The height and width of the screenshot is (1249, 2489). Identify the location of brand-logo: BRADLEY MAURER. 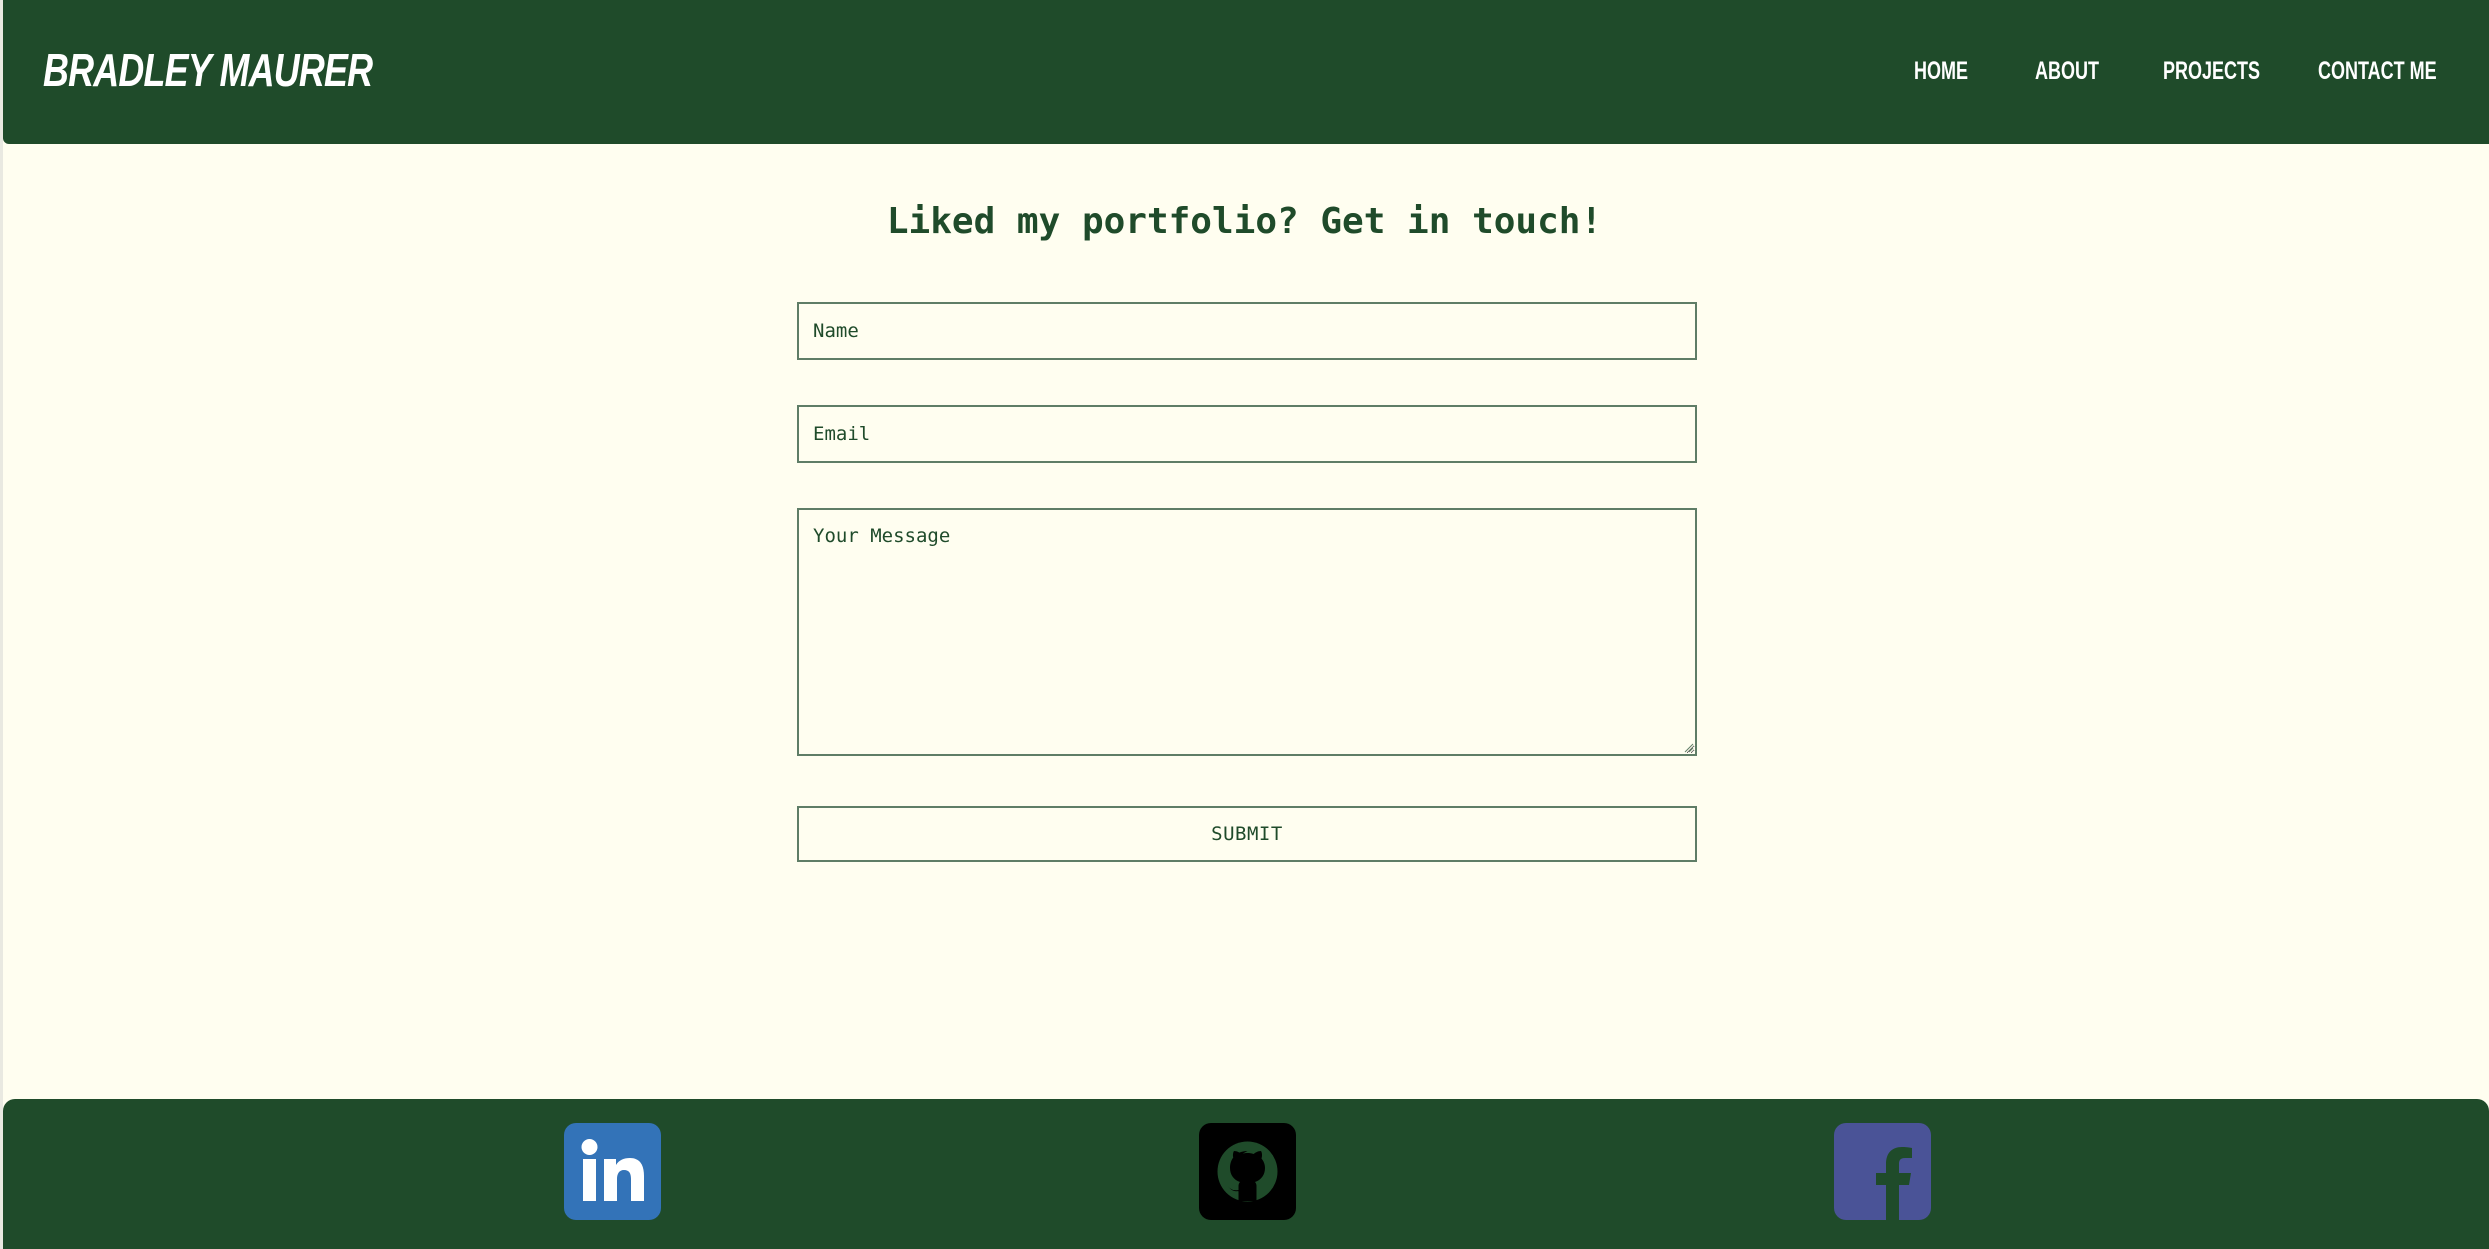
(208, 70).